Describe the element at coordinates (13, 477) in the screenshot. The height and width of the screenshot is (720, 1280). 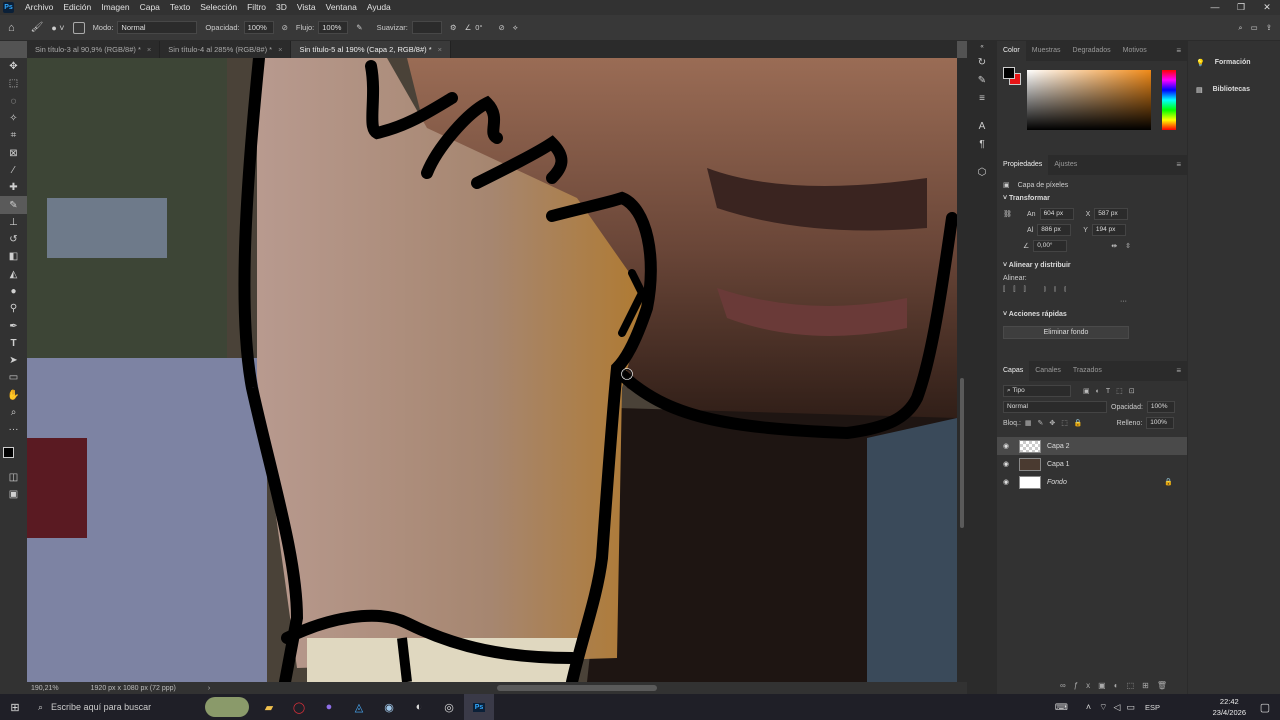
I see `quick-mask-icon: ◫` at that location.